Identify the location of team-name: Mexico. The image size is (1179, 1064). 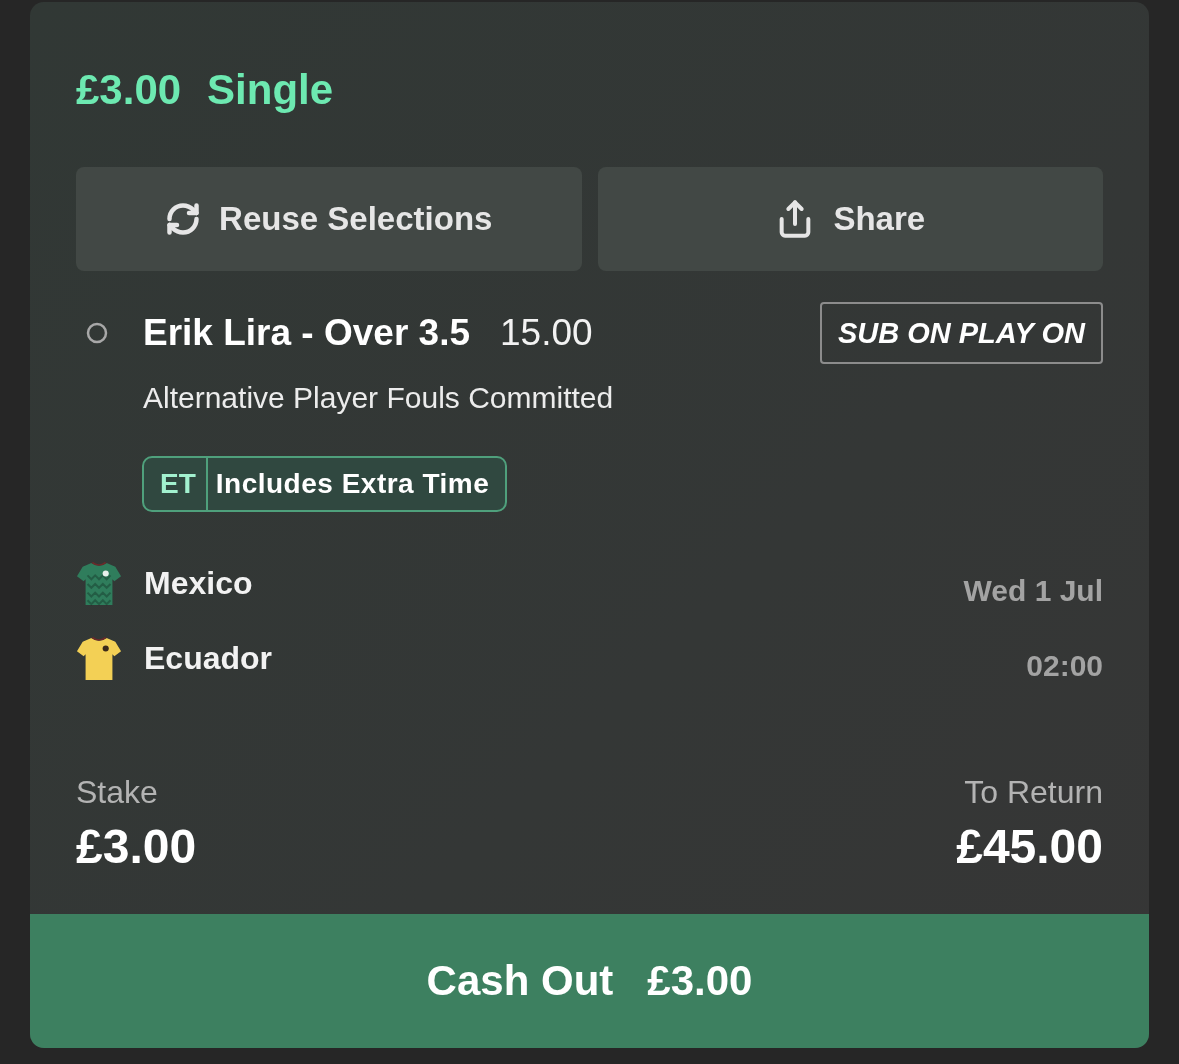
(198, 583).